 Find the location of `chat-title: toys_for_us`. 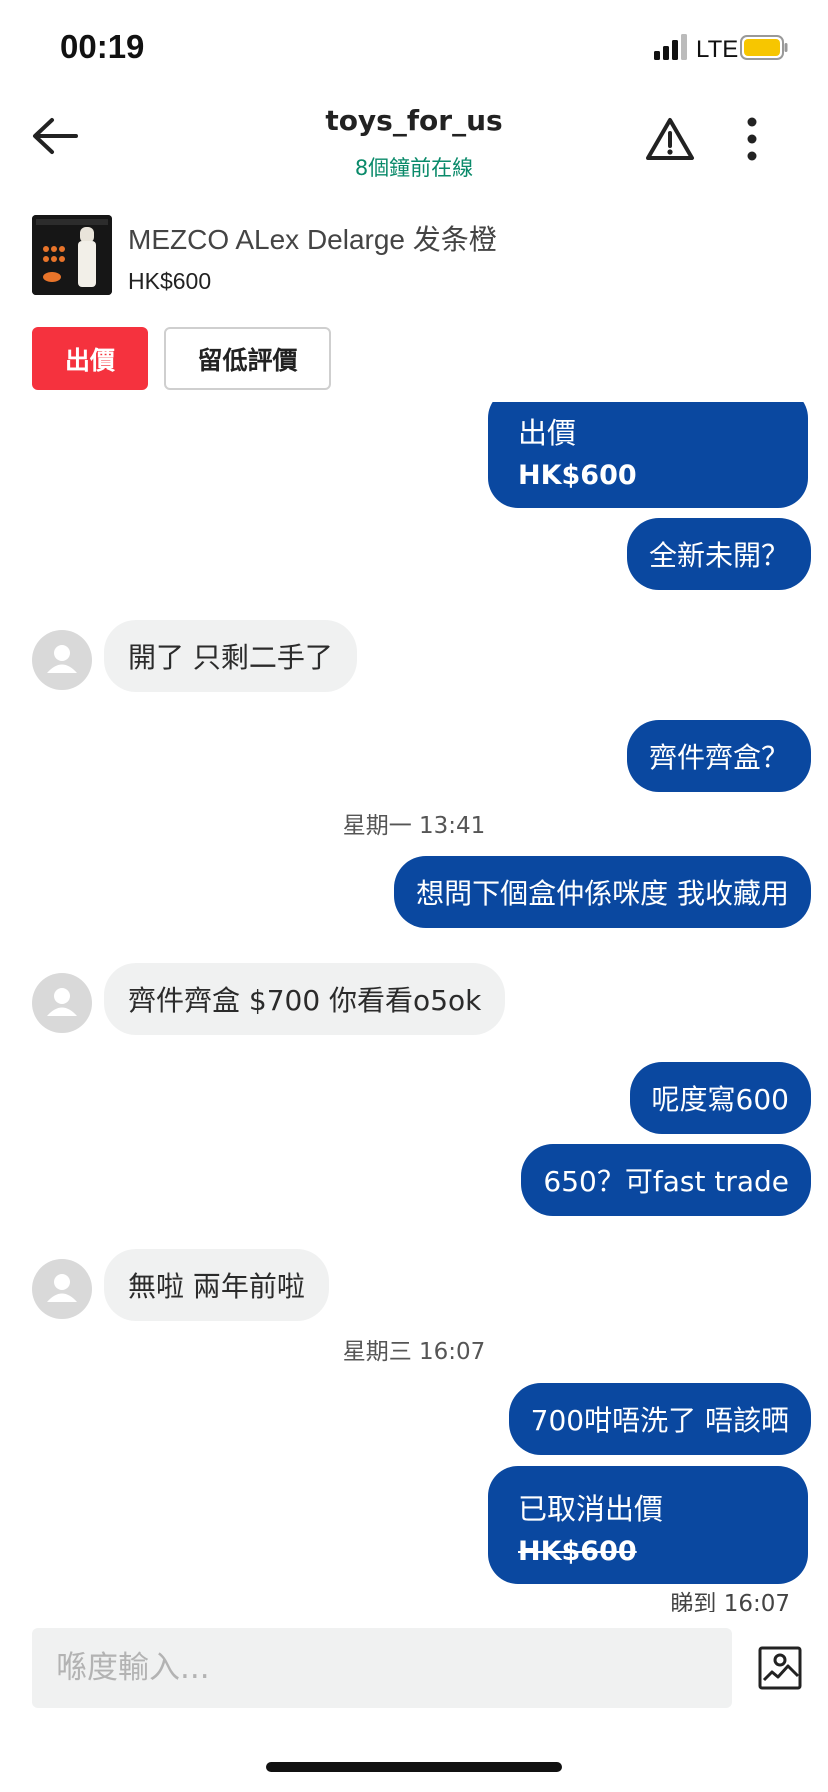

chat-title: toys_for_us is located at coordinates (414, 120).